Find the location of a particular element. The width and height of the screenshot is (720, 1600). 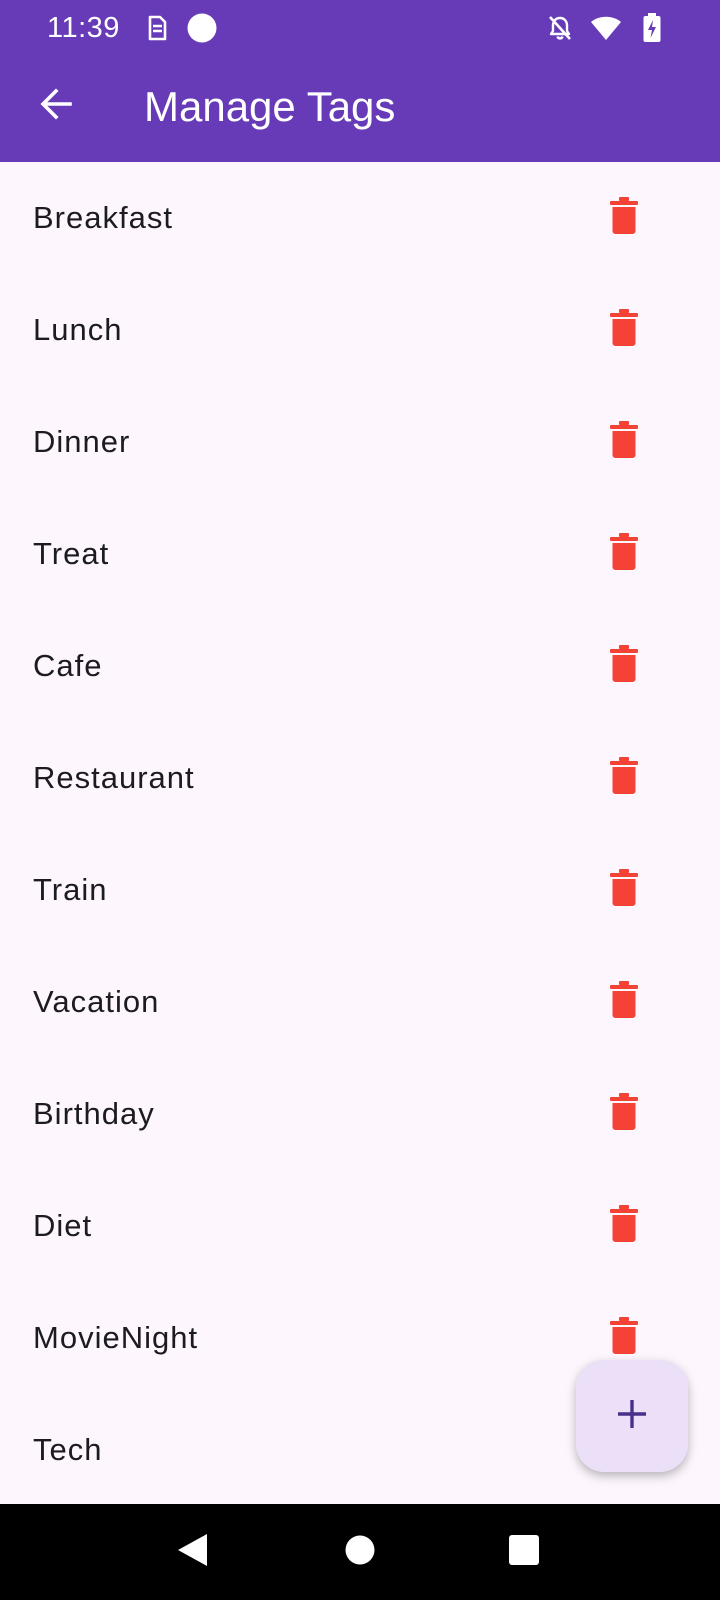

back-triangle-icon is located at coordinates (192, 1552).